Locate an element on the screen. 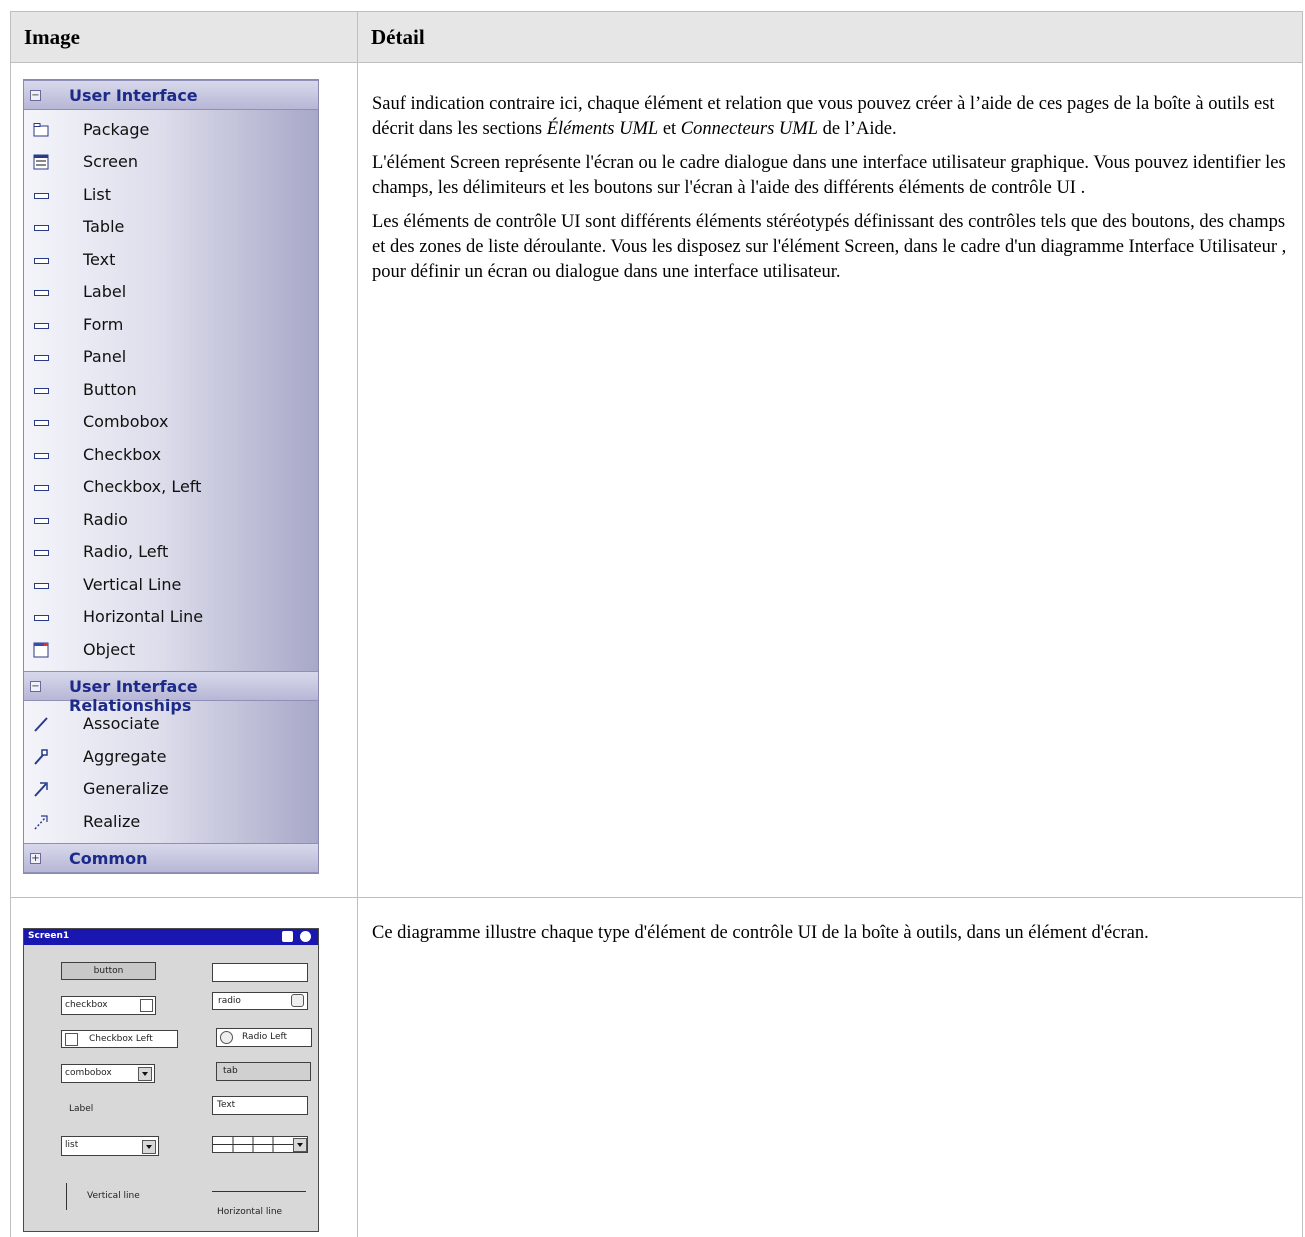 The width and height of the screenshot is (1305, 1237). toolbox-item-label: Combobox is located at coordinates (126, 421).